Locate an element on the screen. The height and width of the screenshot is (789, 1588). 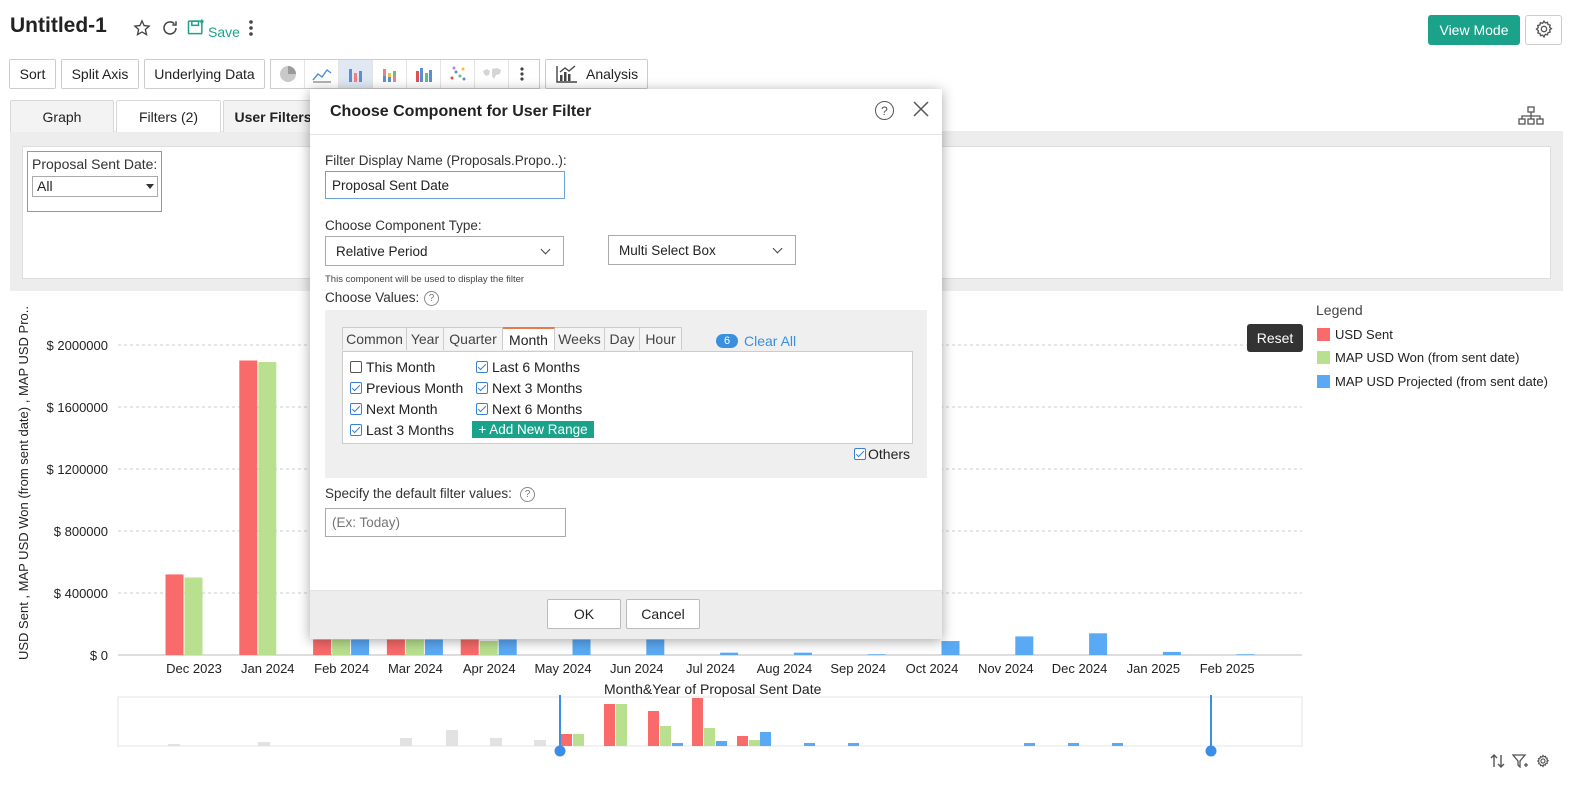
user-filter-label: Proposal Sent Date: is located at coordinates (95, 164).